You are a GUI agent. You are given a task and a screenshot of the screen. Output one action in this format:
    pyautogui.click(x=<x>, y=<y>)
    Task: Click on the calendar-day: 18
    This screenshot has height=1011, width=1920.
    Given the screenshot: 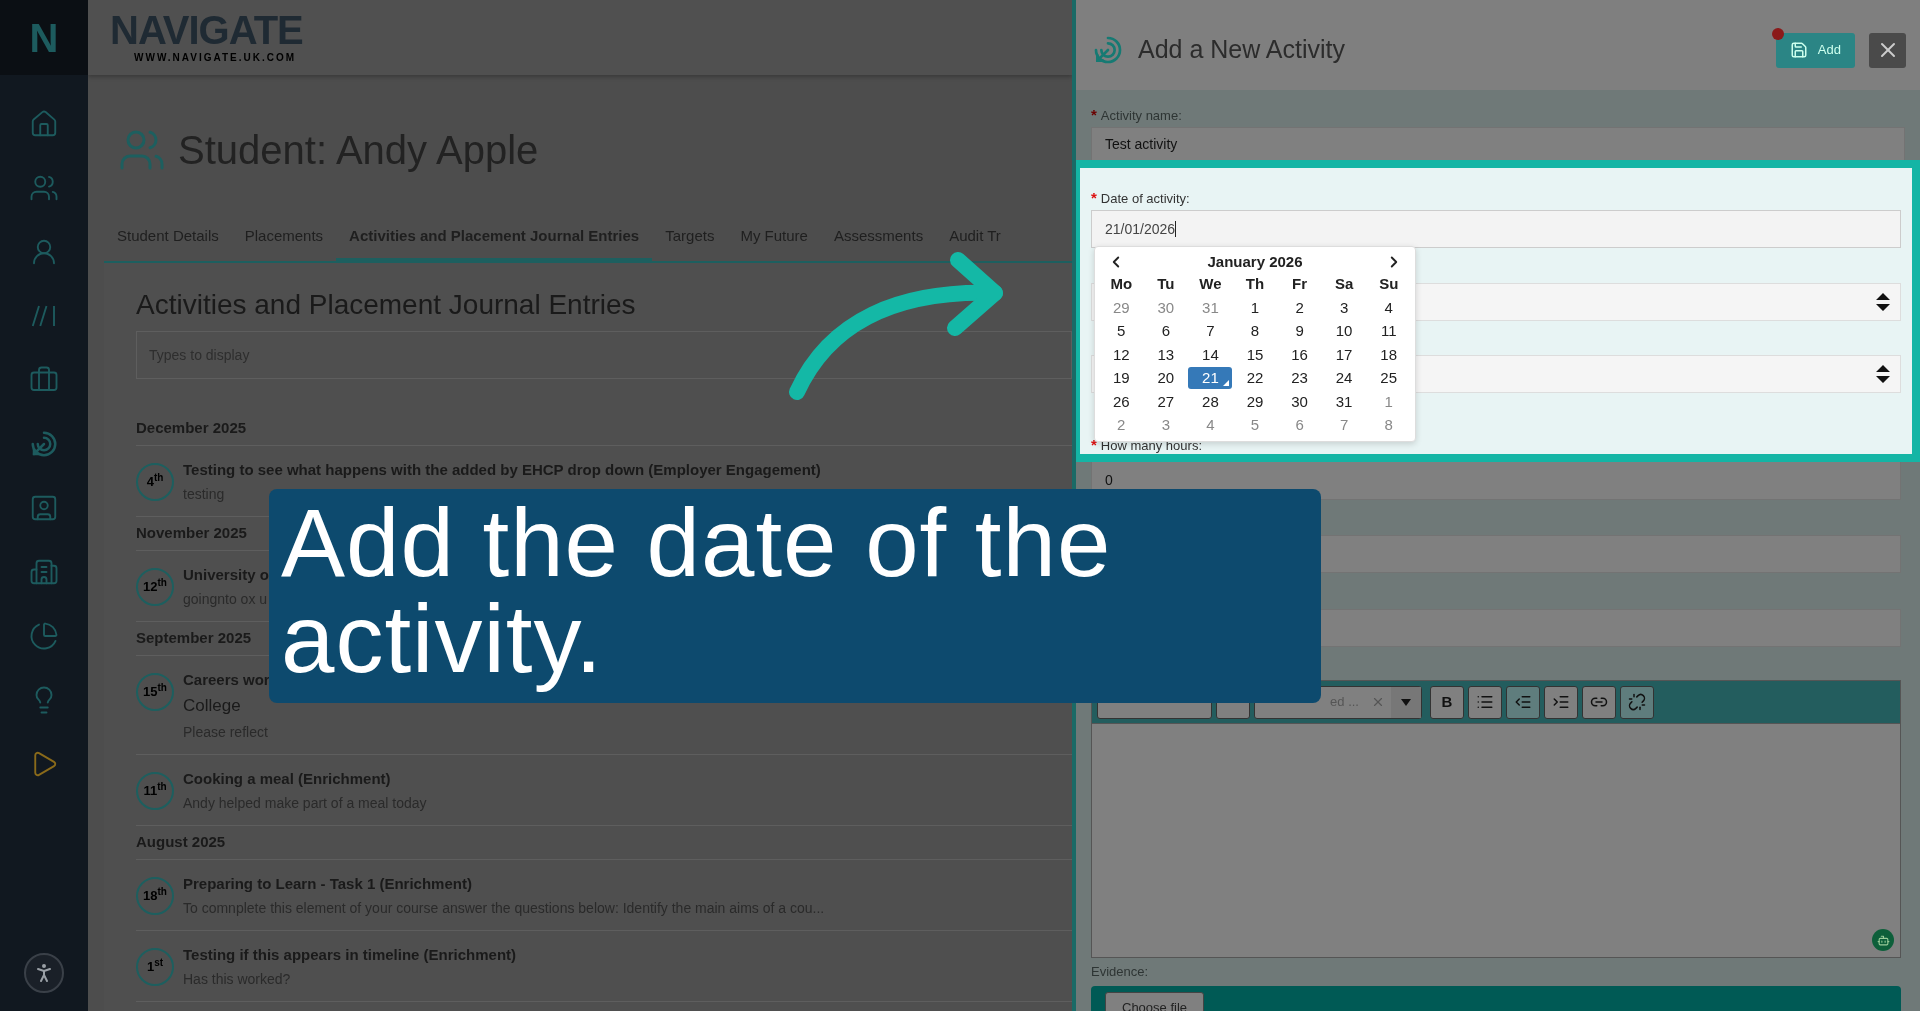 What is the action you would take?
    pyautogui.click(x=1388, y=354)
    